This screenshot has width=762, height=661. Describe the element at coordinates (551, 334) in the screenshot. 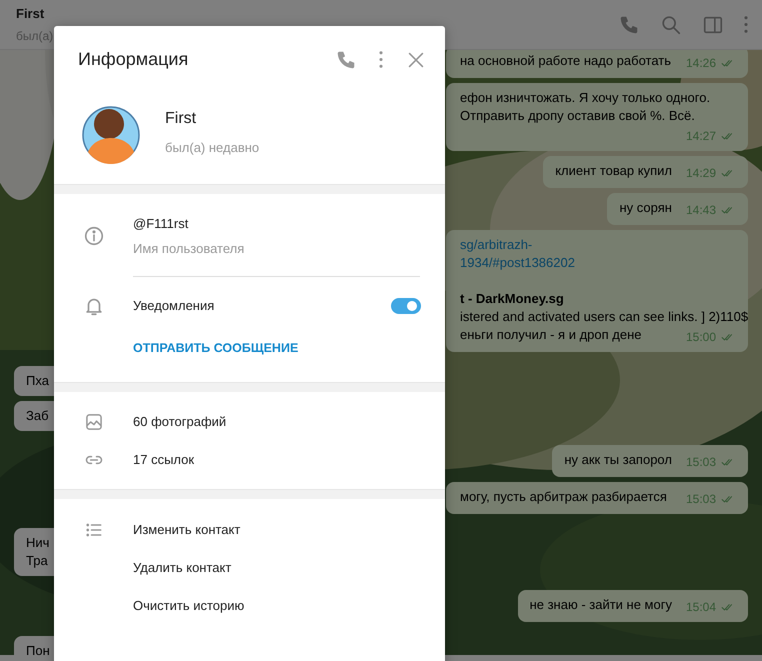

I see `message-text: еньги получил - я и дроп дене` at that location.